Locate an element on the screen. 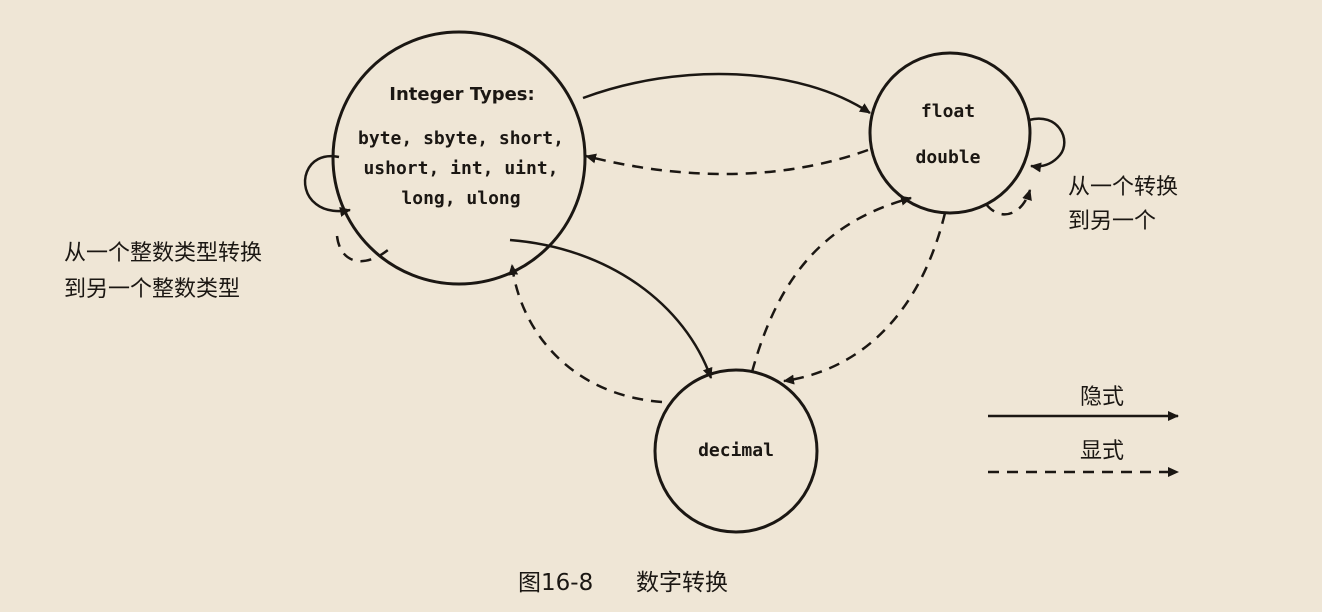  float-double-node is located at coordinates (950, 133).